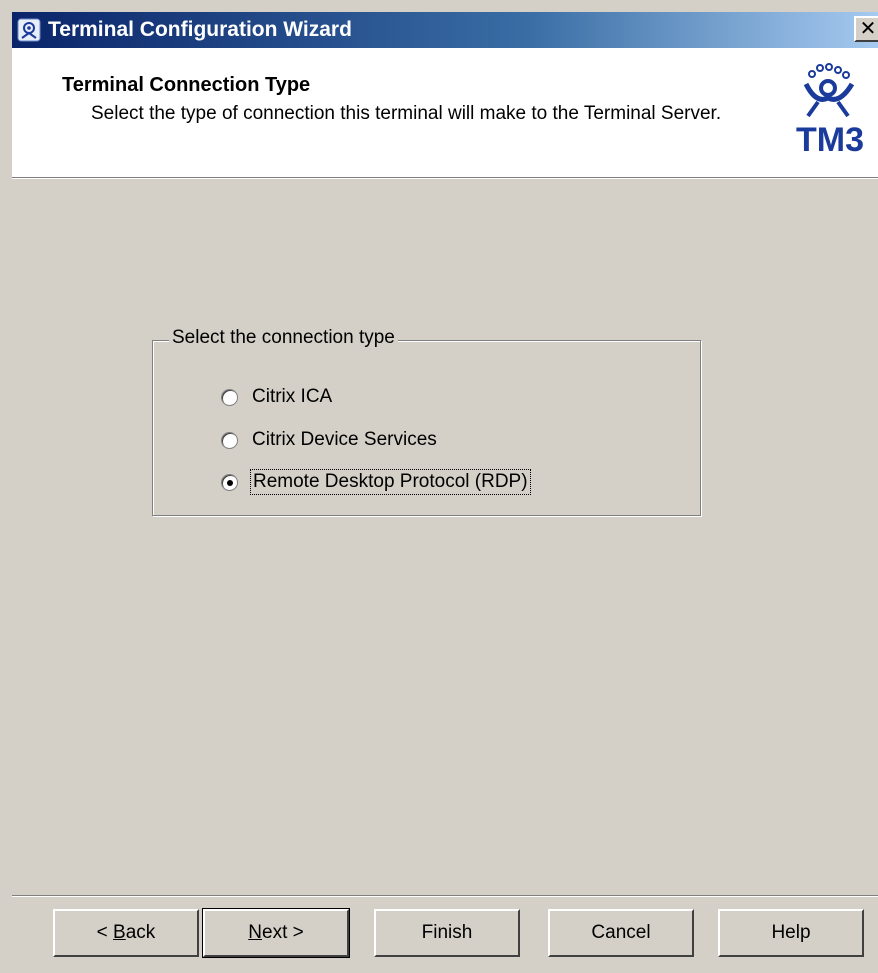  I want to click on finish-label: Finish, so click(447, 932).